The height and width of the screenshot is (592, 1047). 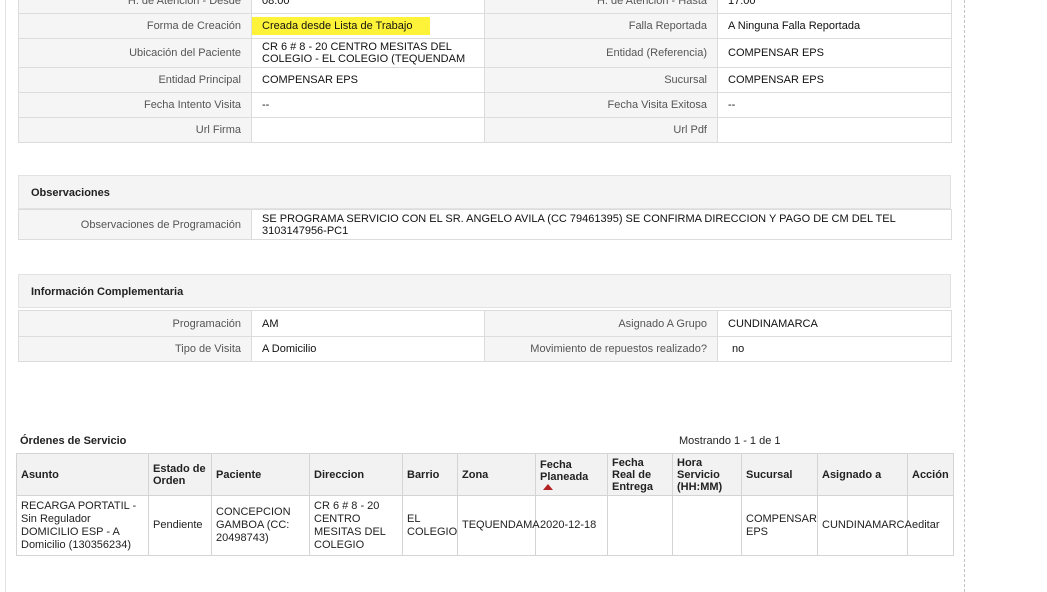 I want to click on orders-count: Mostrando 1 - 1 de 1, so click(x=730, y=441).